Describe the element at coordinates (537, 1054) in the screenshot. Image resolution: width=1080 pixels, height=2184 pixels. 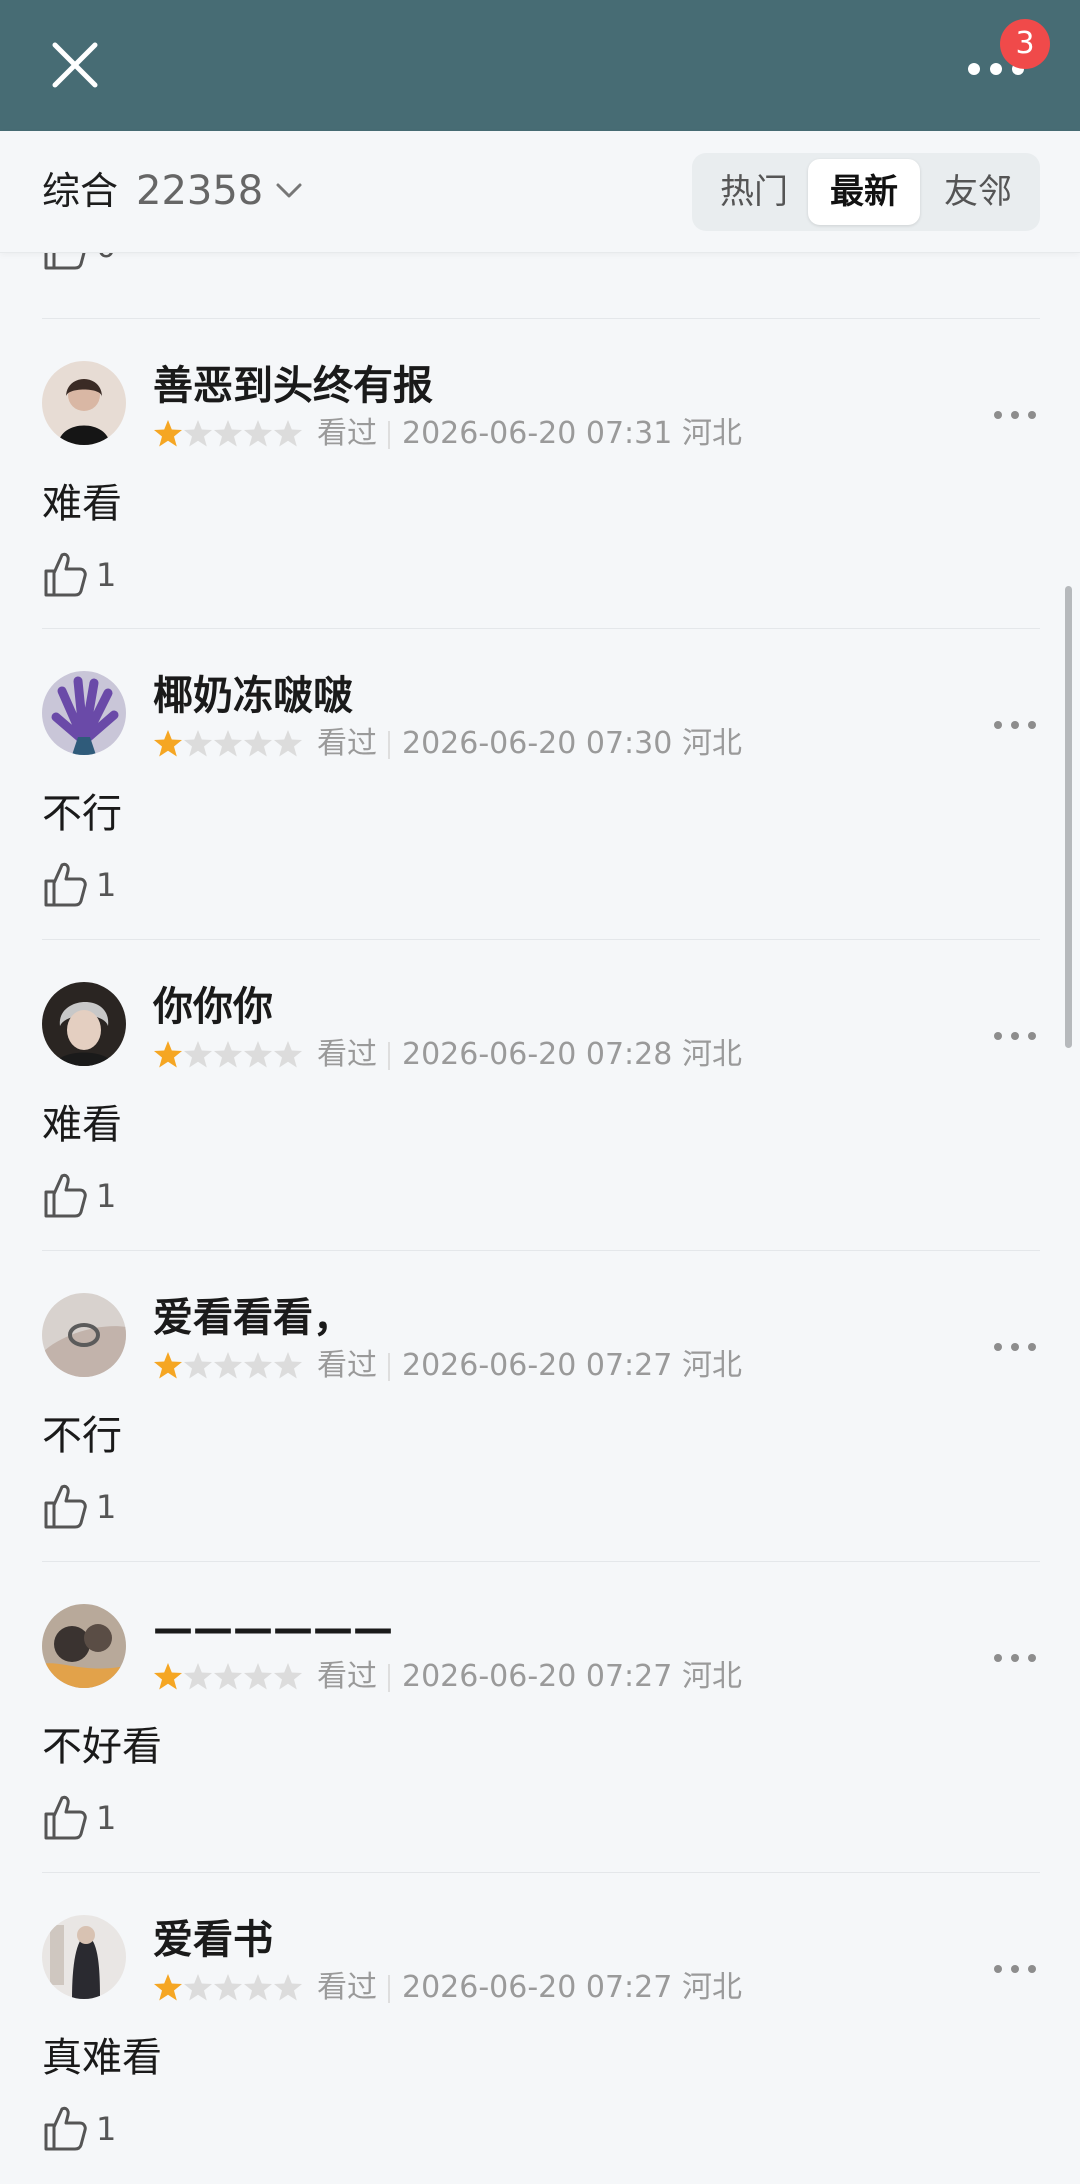
I see `comment-date: 2026-06-20 07:28` at that location.